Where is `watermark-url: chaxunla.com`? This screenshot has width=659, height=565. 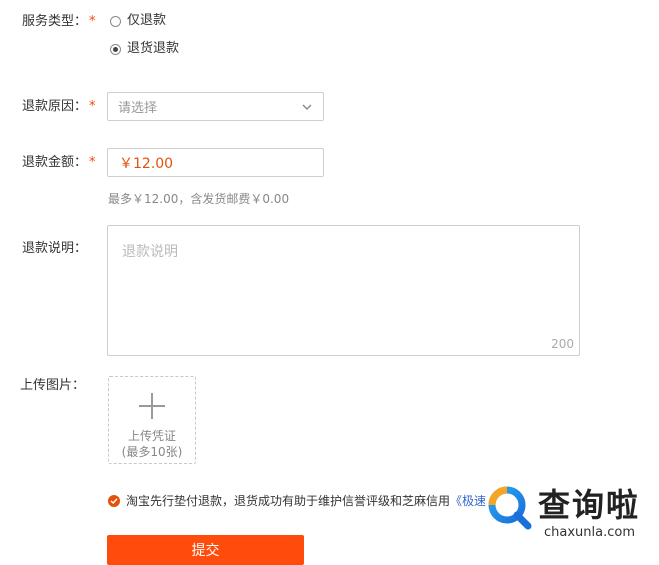
watermark-url: chaxunla.com is located at coordinates (589, 532).